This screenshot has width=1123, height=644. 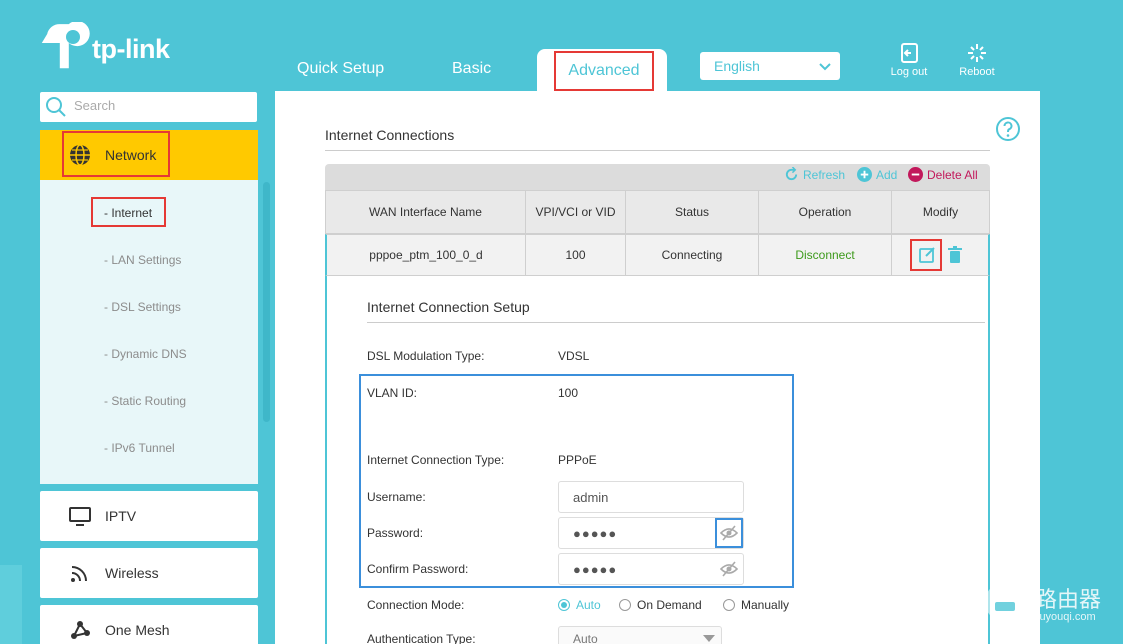 What do you see at coordinates (887, 174) in the screenshot?
I see `add-label: Add` at bounding box center [887, 174].